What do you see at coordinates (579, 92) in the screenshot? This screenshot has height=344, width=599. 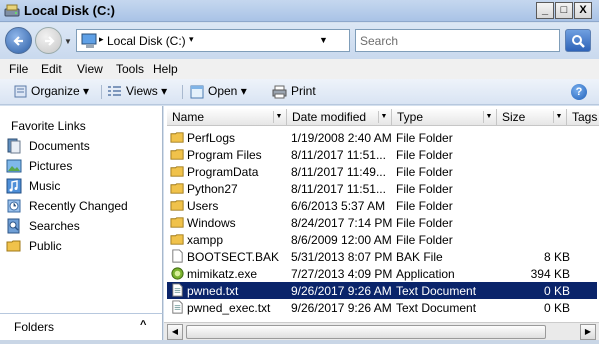 I see `help-button: ?` at bounding box center [579, 92].